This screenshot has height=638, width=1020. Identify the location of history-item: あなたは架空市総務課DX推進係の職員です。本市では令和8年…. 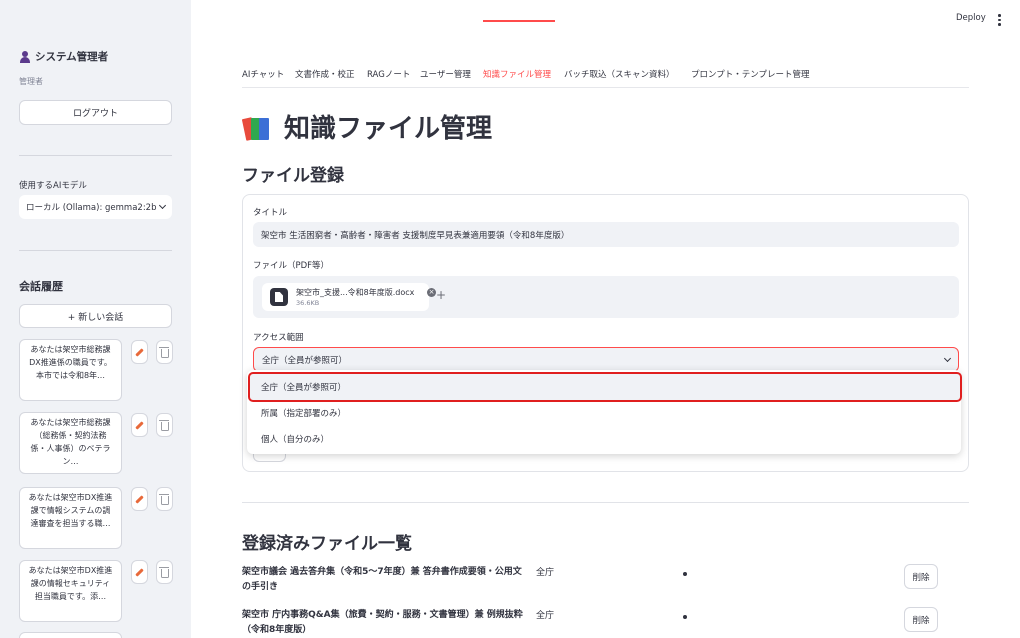
(70, 370).